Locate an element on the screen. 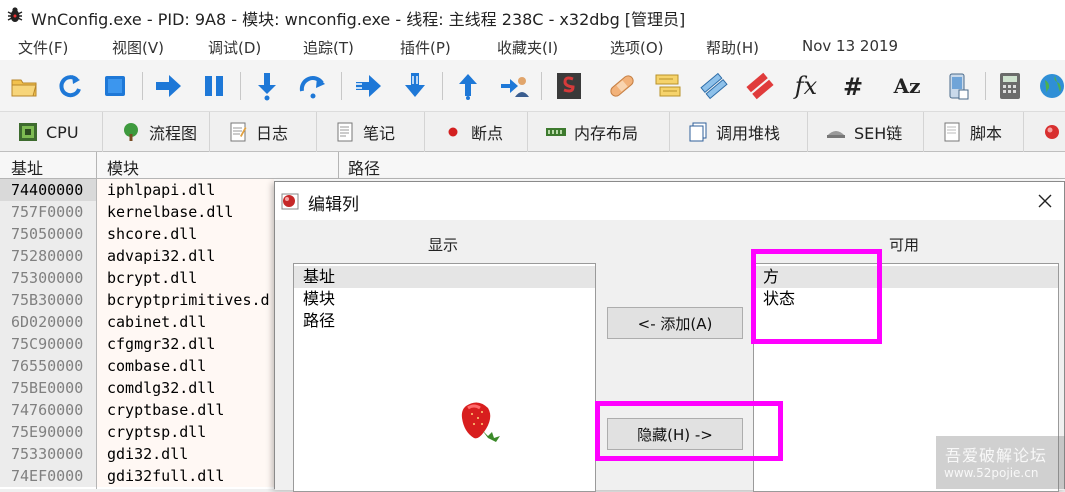  column-header-module: 模块 is located at coordinates (123, 167).